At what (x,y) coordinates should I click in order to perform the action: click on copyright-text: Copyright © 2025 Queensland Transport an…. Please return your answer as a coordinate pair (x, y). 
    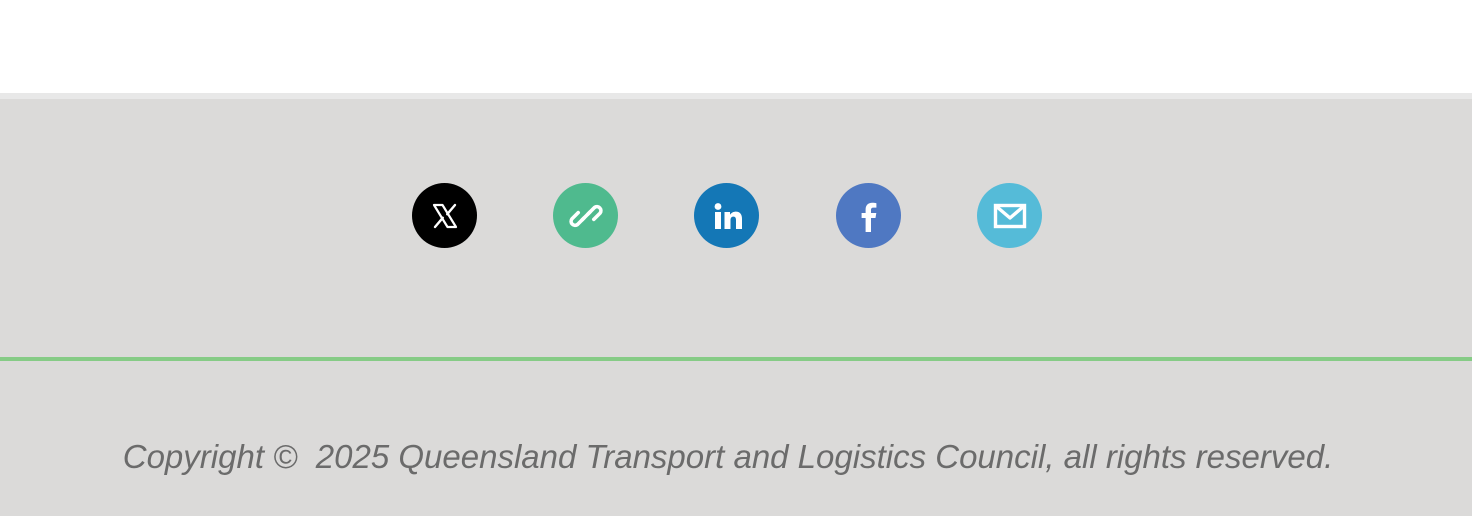
    Looking at the image, I should click on (728, 456).